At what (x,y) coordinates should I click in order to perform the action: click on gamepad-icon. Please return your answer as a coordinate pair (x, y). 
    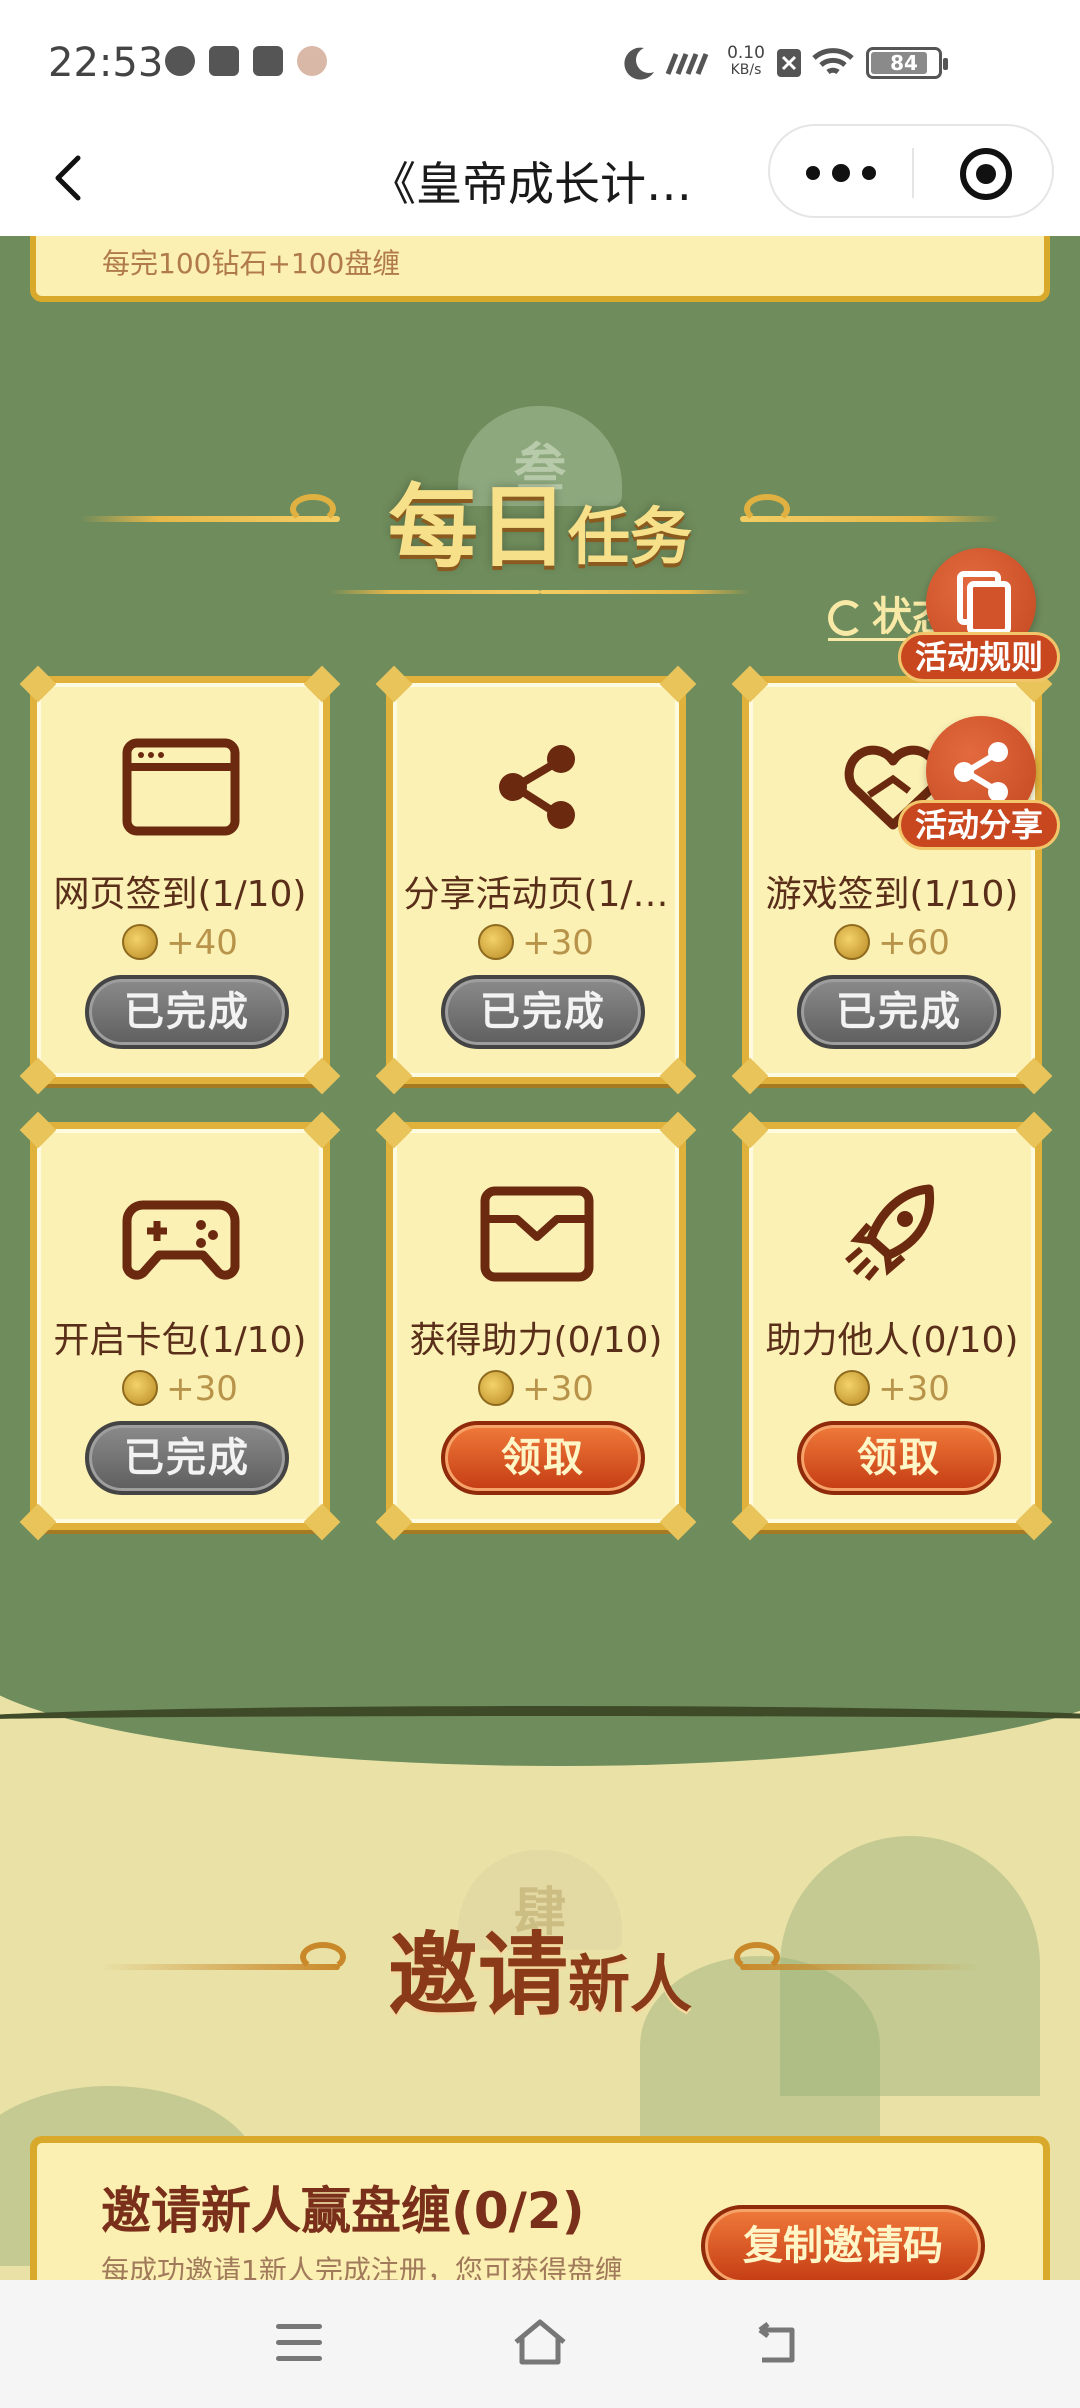
    Looking at the image, I should click on (181, 1240).